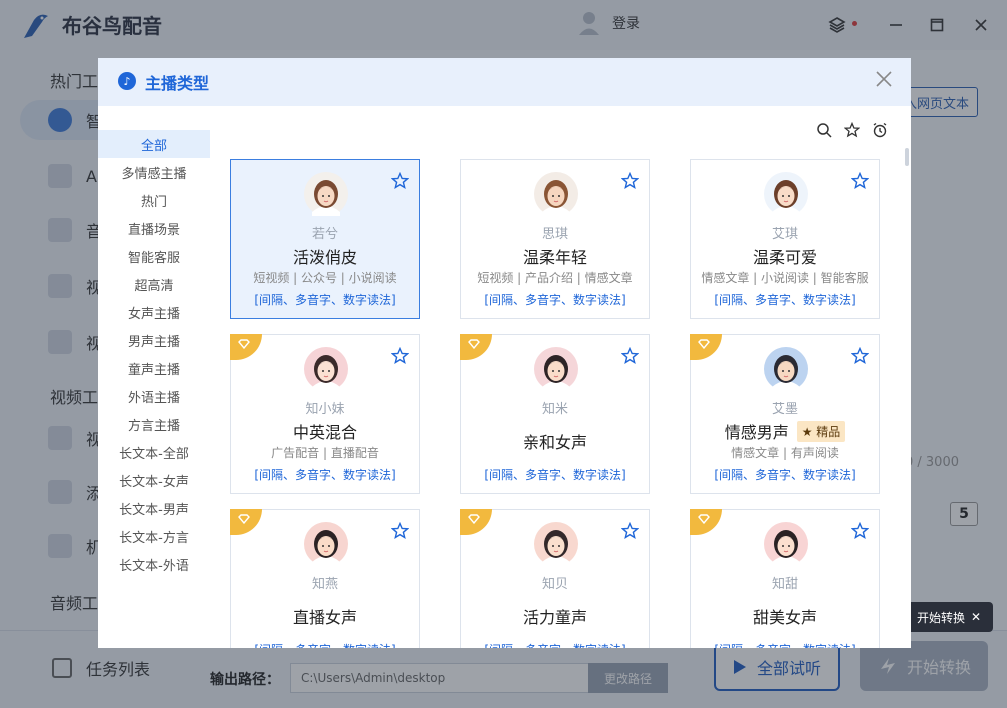 The image size is (1007, 708). Describe the element at coordinates (821, 431) in the screenshot. I see `premium-badge: ★ 精品` at that location.